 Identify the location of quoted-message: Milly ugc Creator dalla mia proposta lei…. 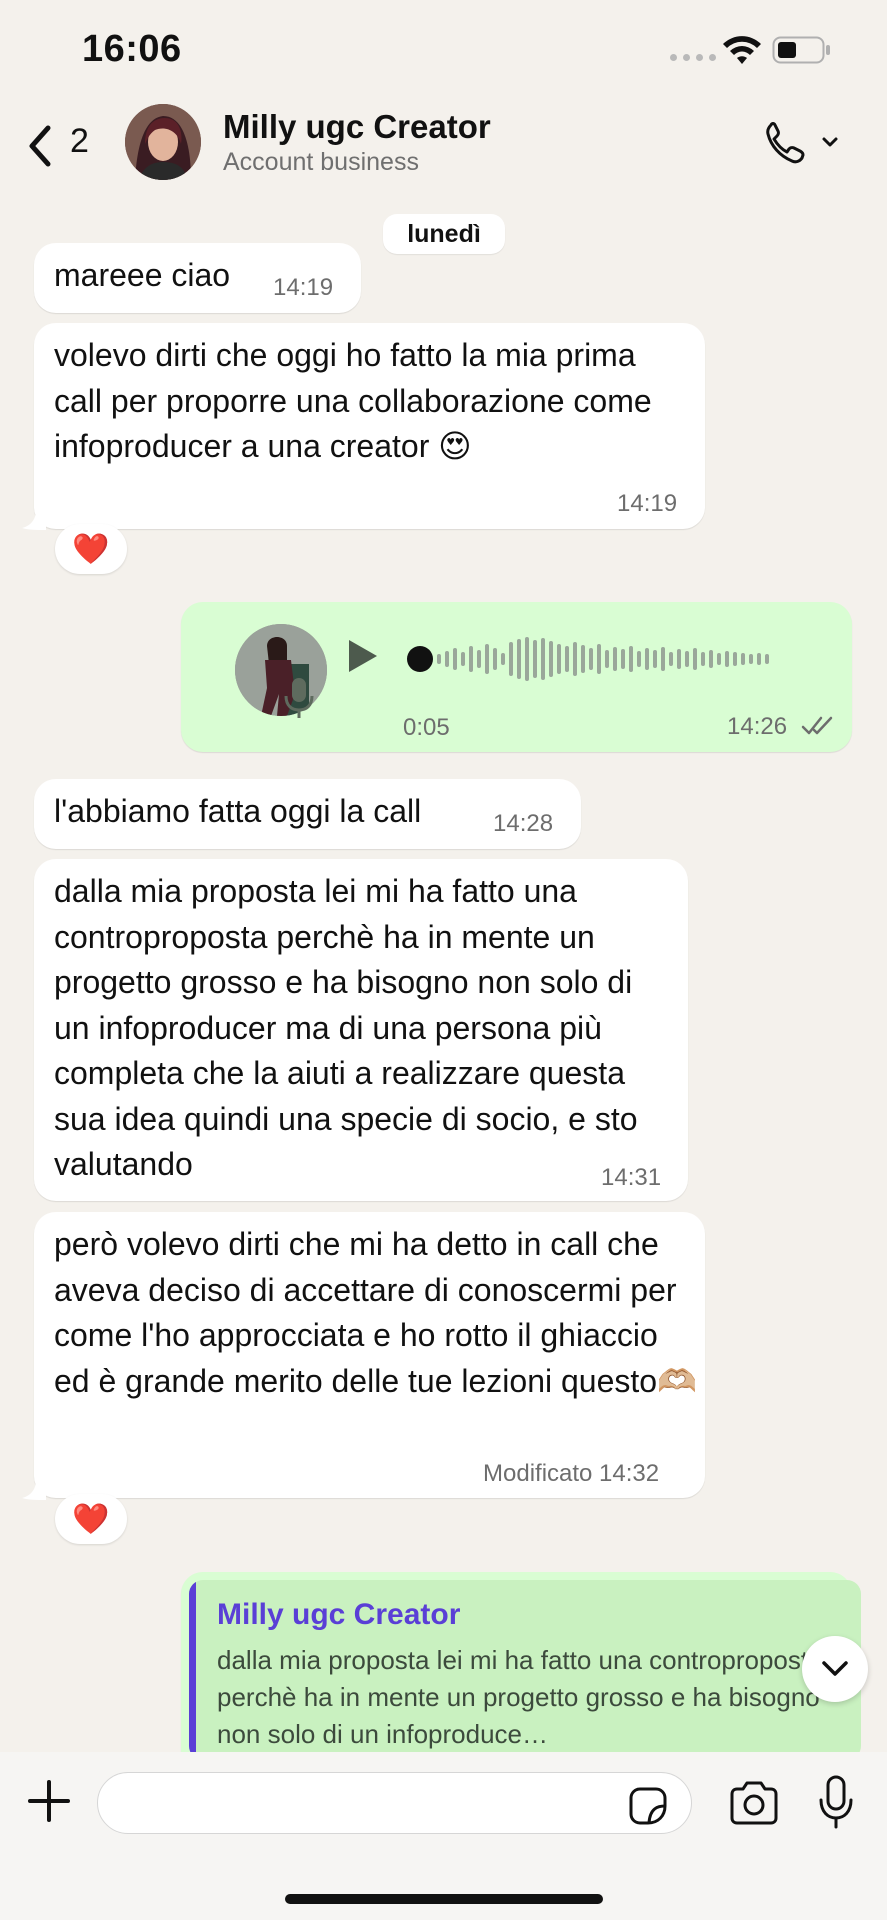
(525, 1670).